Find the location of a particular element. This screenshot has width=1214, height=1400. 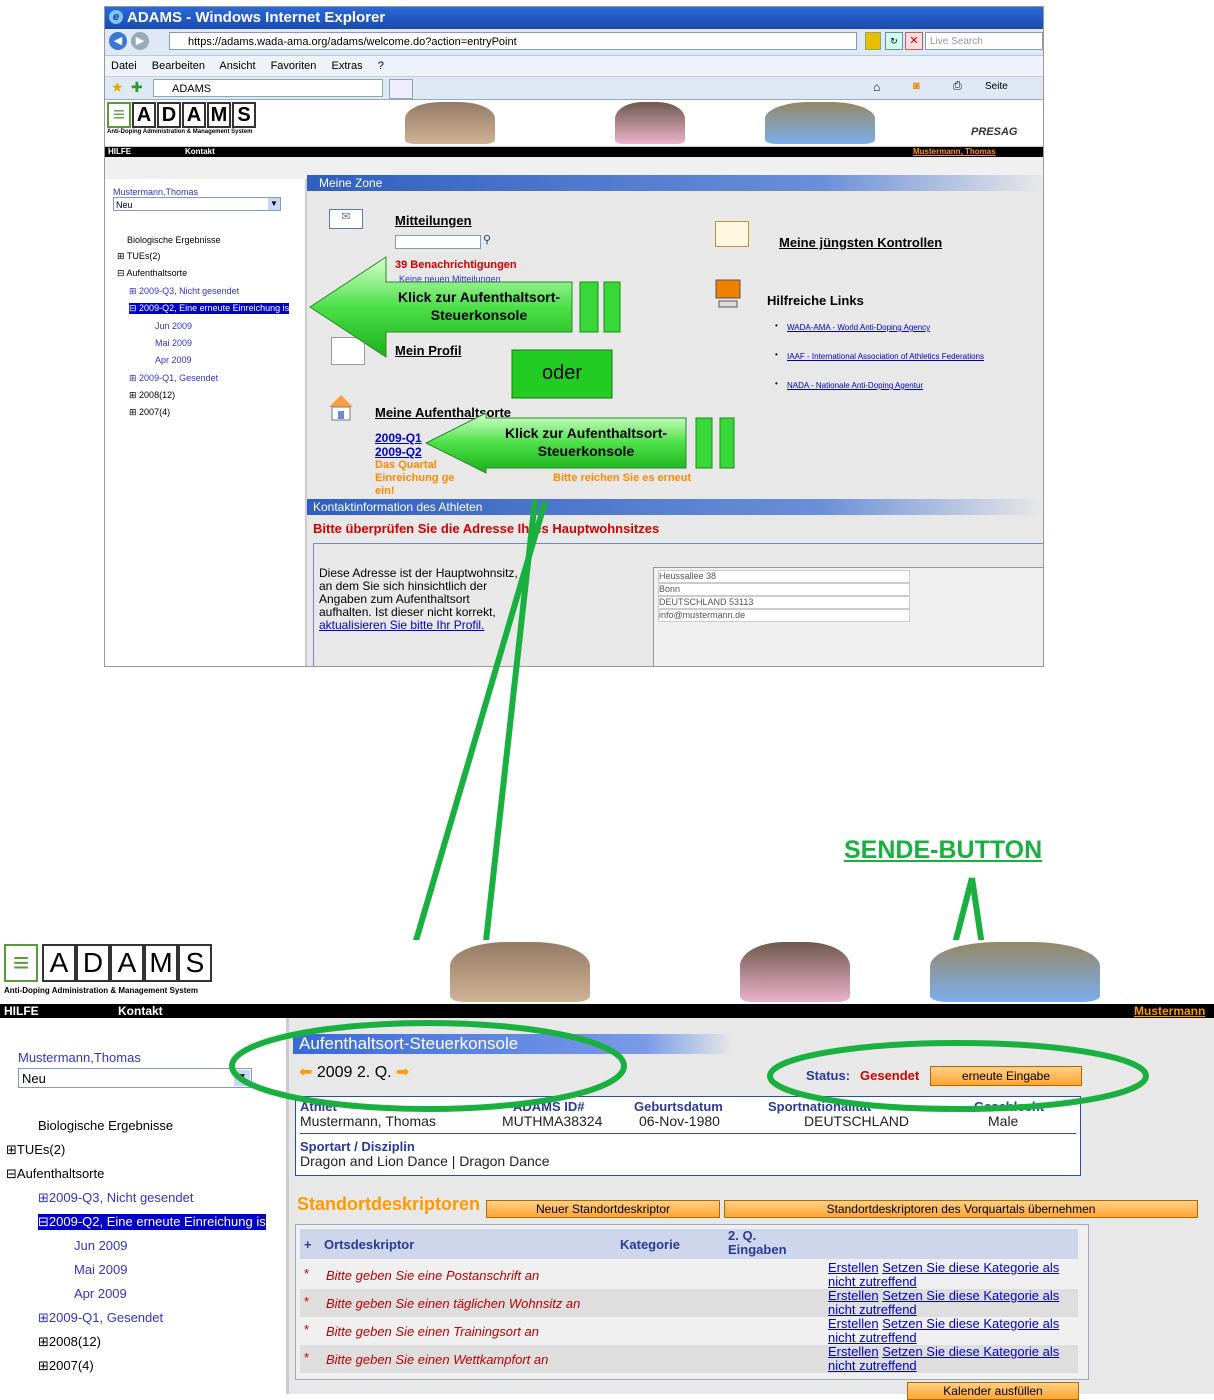

logo-mark-icon: ≡ is located at coordinates (21, 963).